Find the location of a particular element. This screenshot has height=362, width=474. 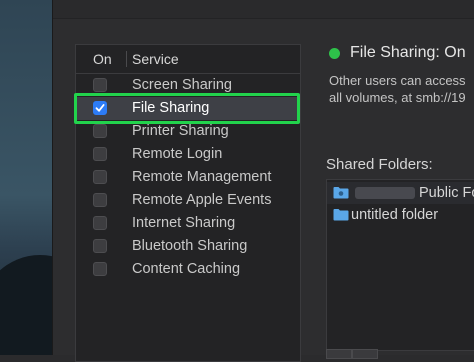

column-separator is located at coordinates (126, 59).